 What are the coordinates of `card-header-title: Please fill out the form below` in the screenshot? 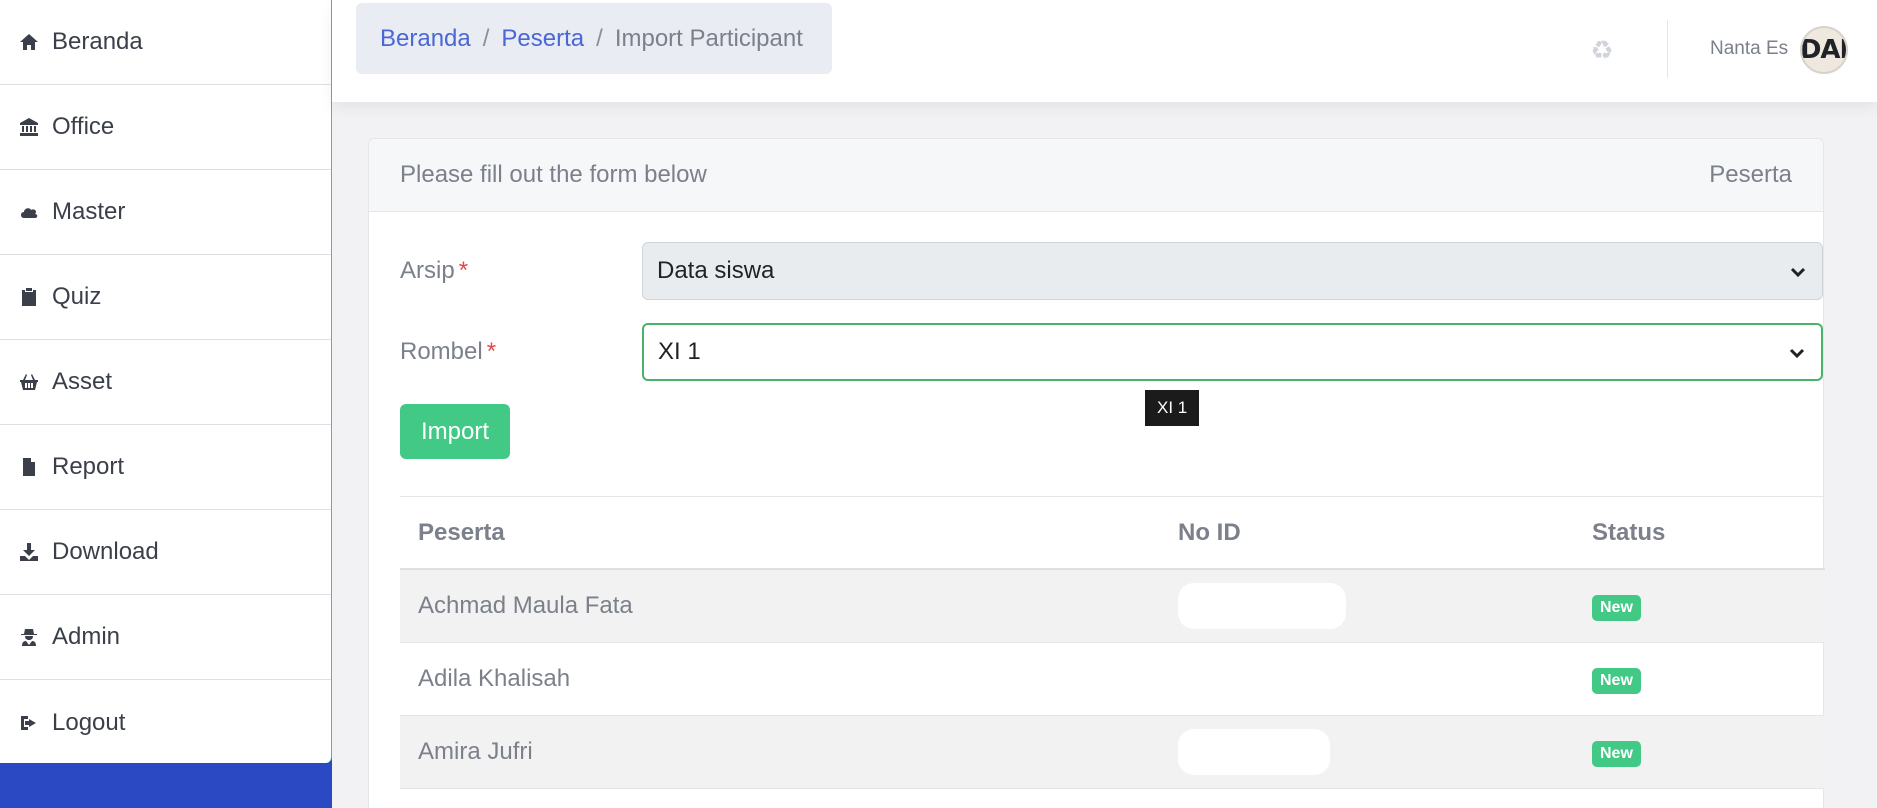 It's located at (553, 174).